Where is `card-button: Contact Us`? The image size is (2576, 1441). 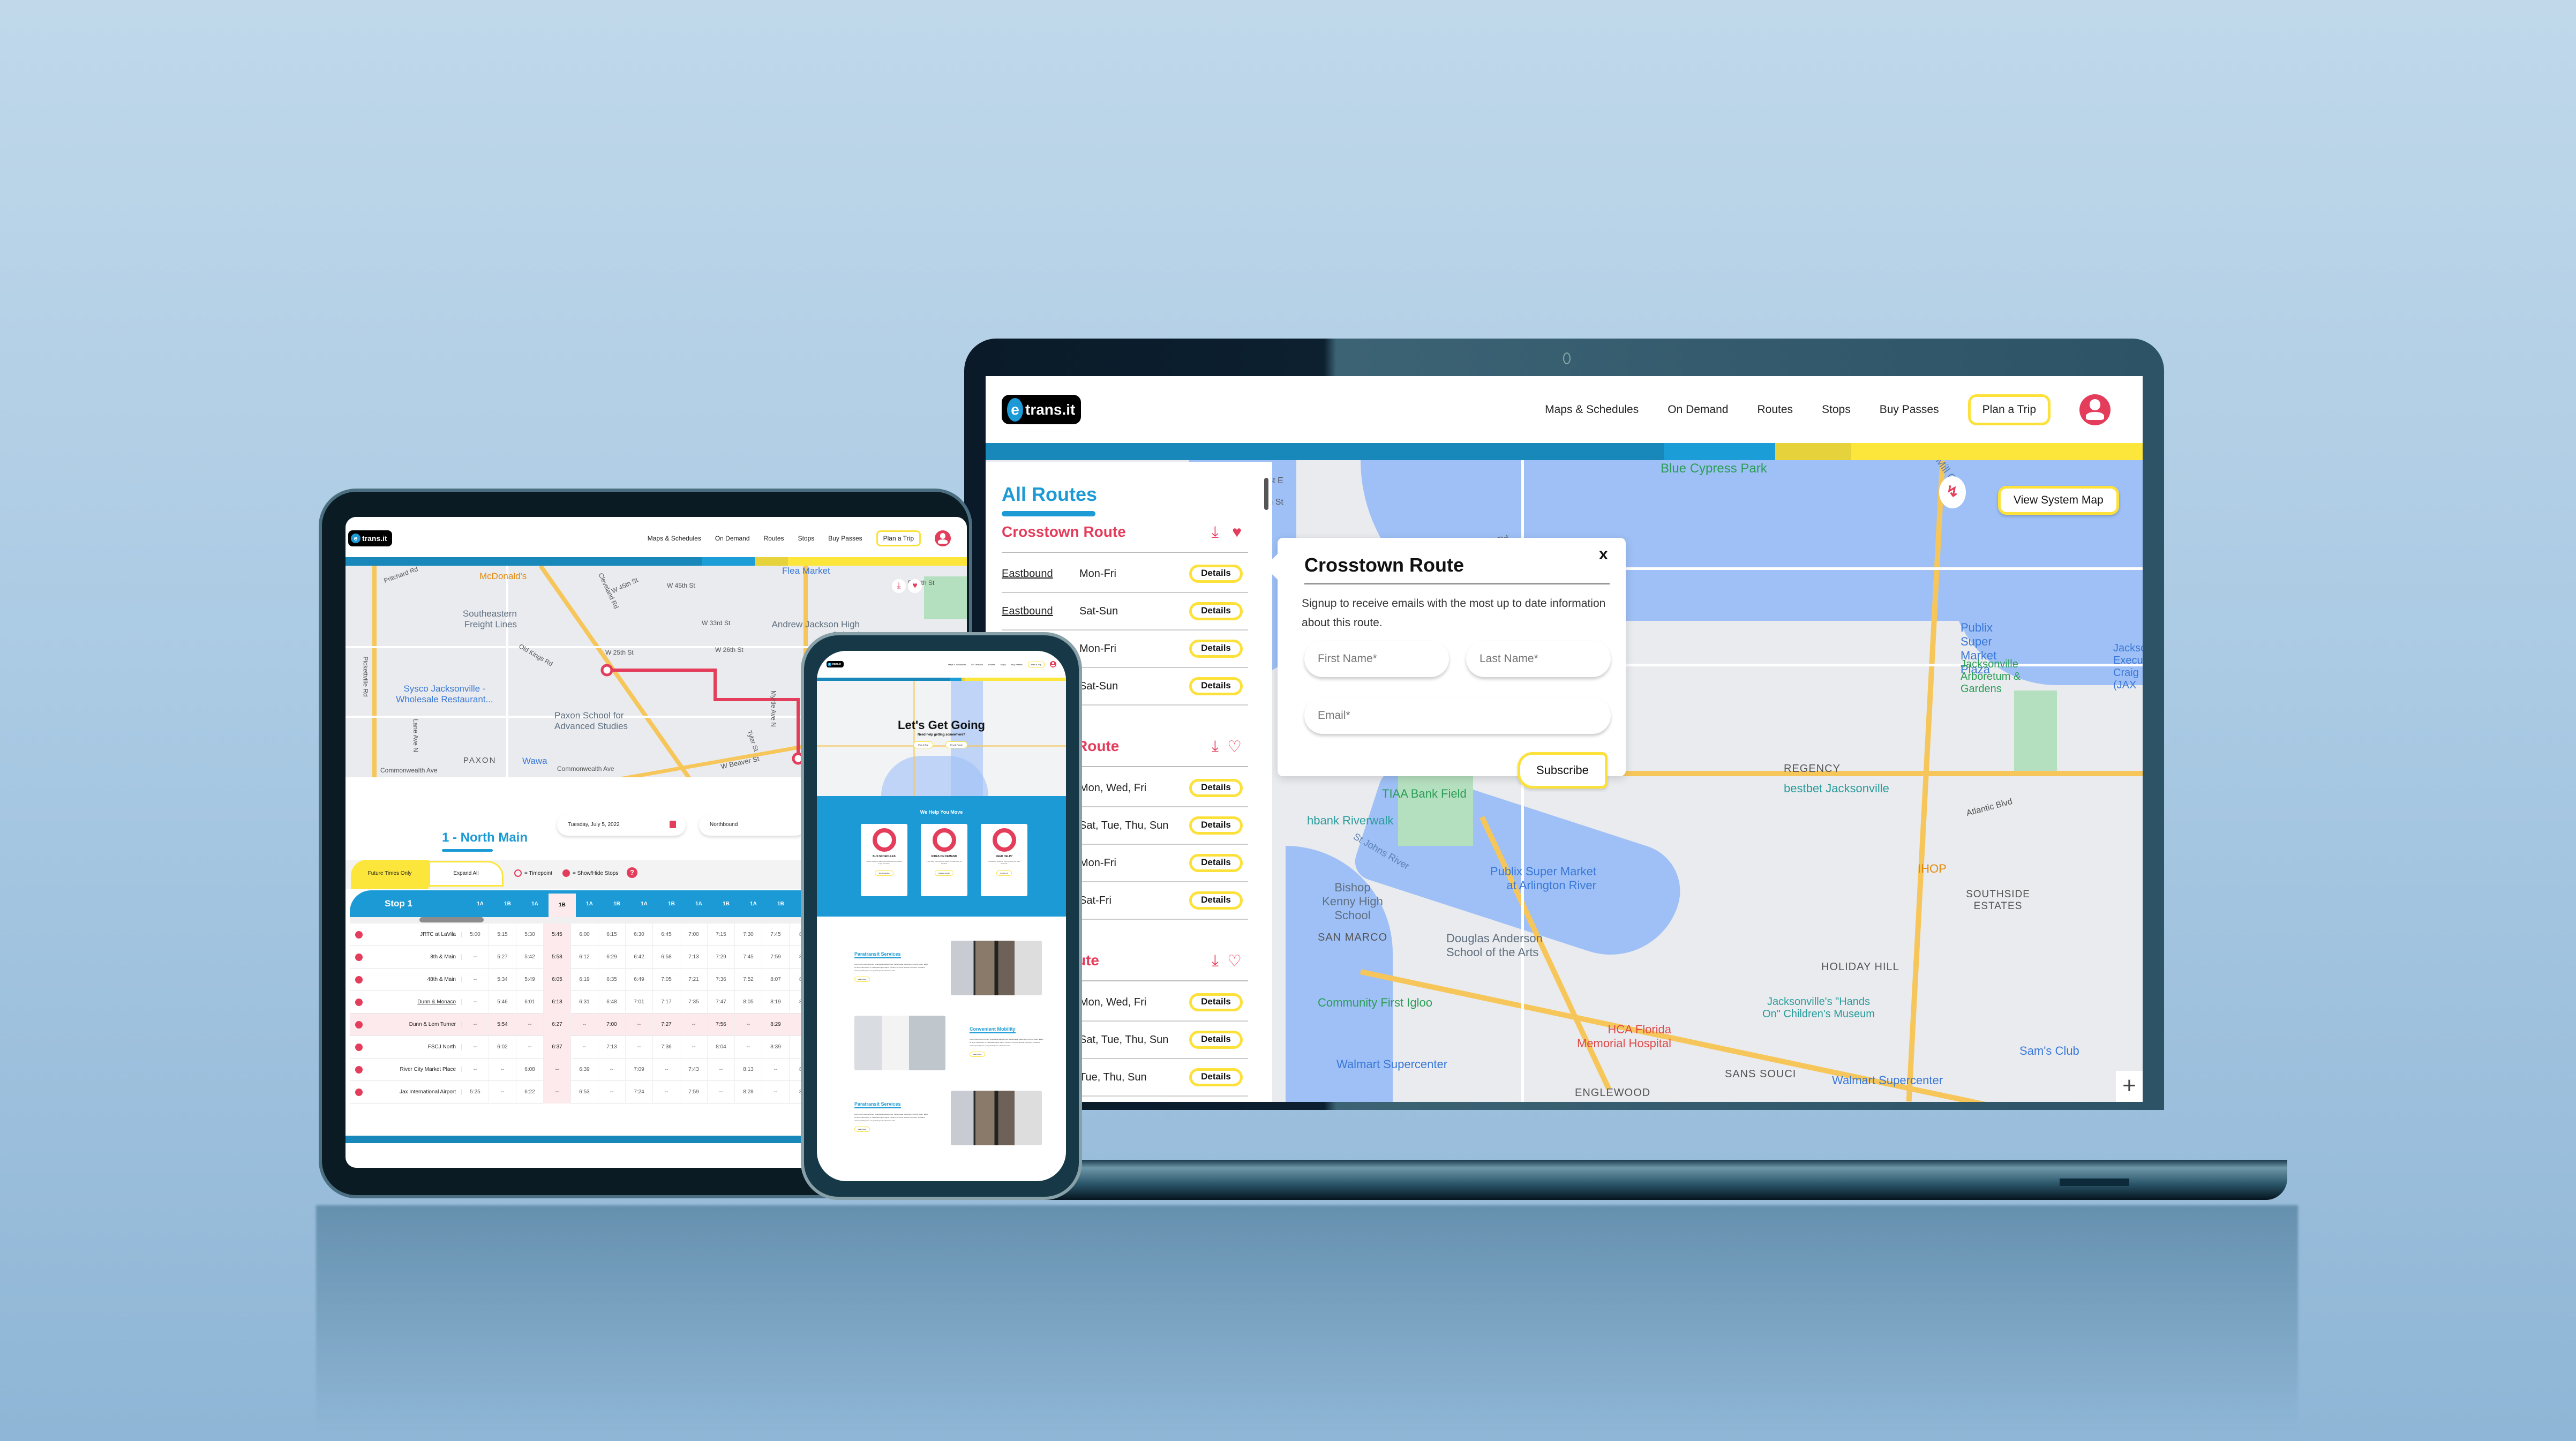 card-button: Contact Us is located at coordinates (1004, 873).